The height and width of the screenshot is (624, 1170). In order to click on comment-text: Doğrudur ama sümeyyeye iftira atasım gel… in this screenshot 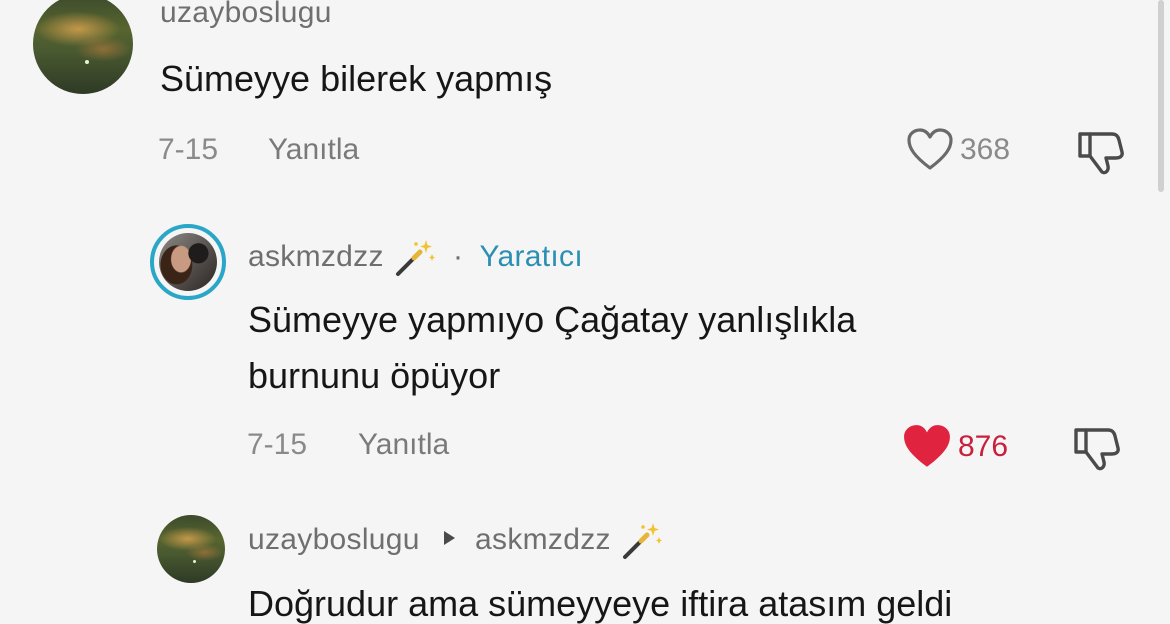, I will do `click(600, 603)`.